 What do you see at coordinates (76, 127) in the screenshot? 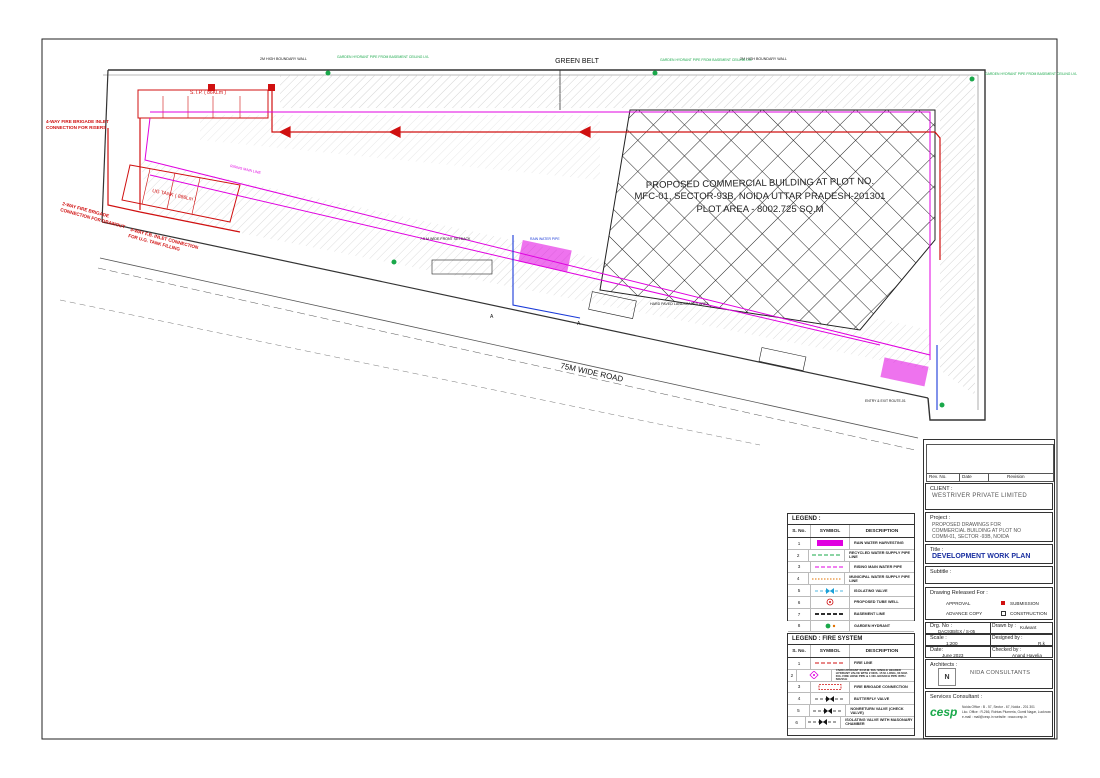
I see `fire-inlet-1b: CONNECTION FOR RISERS` at bounding box center [76, 127].